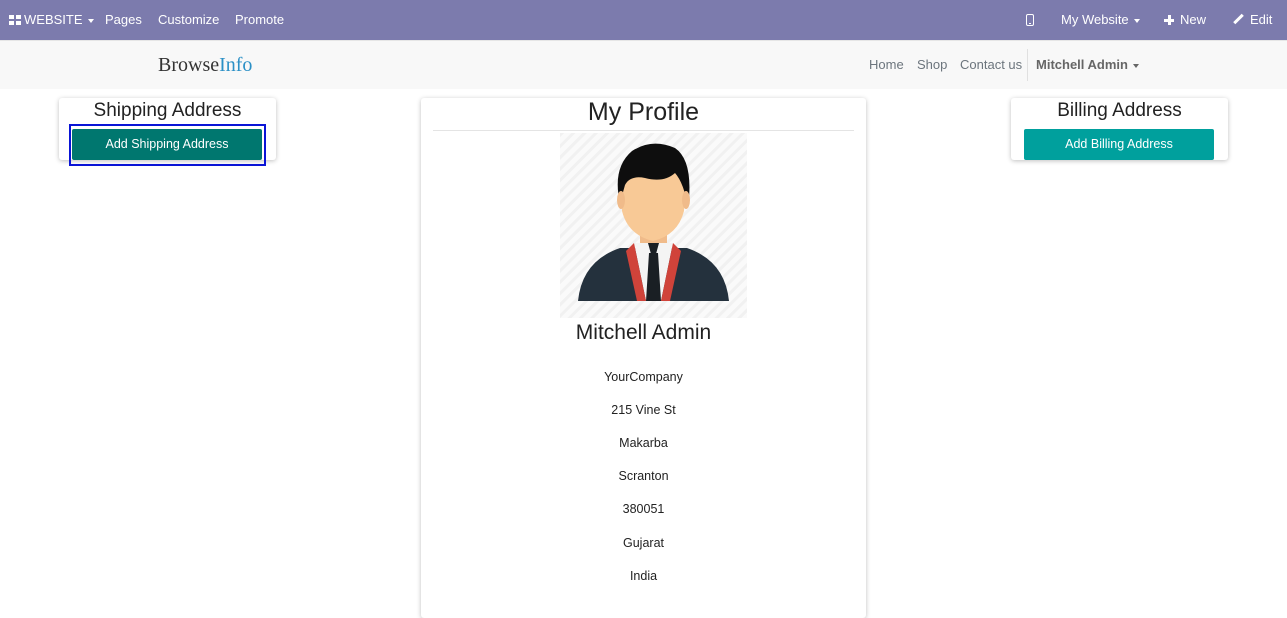 Image resolution: width=1287 pixels, height=618 pixels. What do you see at coordinates (188, 20) in the screenshot?
I see `customize-menu: Customize` at bounding box center [188, 20].